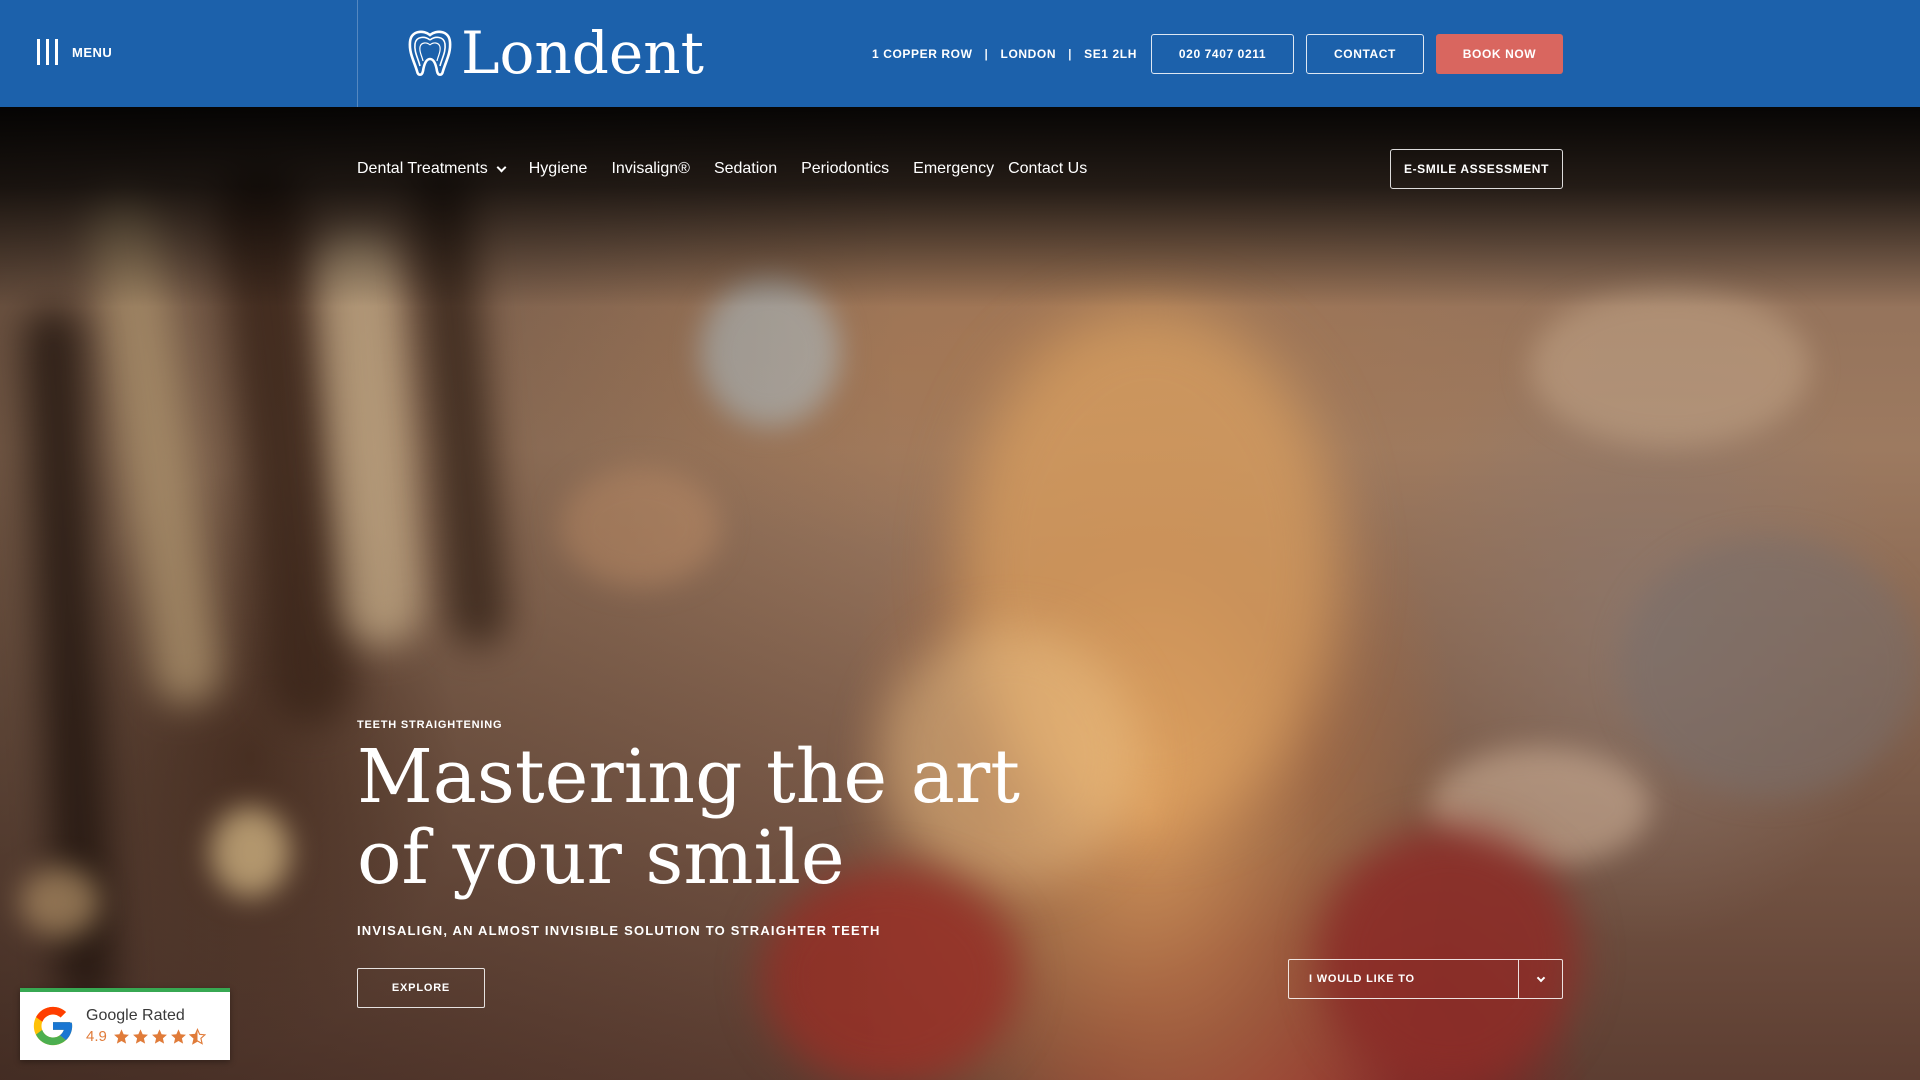 This screenshot has width=1920, height=1080. What do you see at coordinates (96, 1036) in the screenshot?
I see `google-rating-score: 4.9` at bounding box center [96, 1036].